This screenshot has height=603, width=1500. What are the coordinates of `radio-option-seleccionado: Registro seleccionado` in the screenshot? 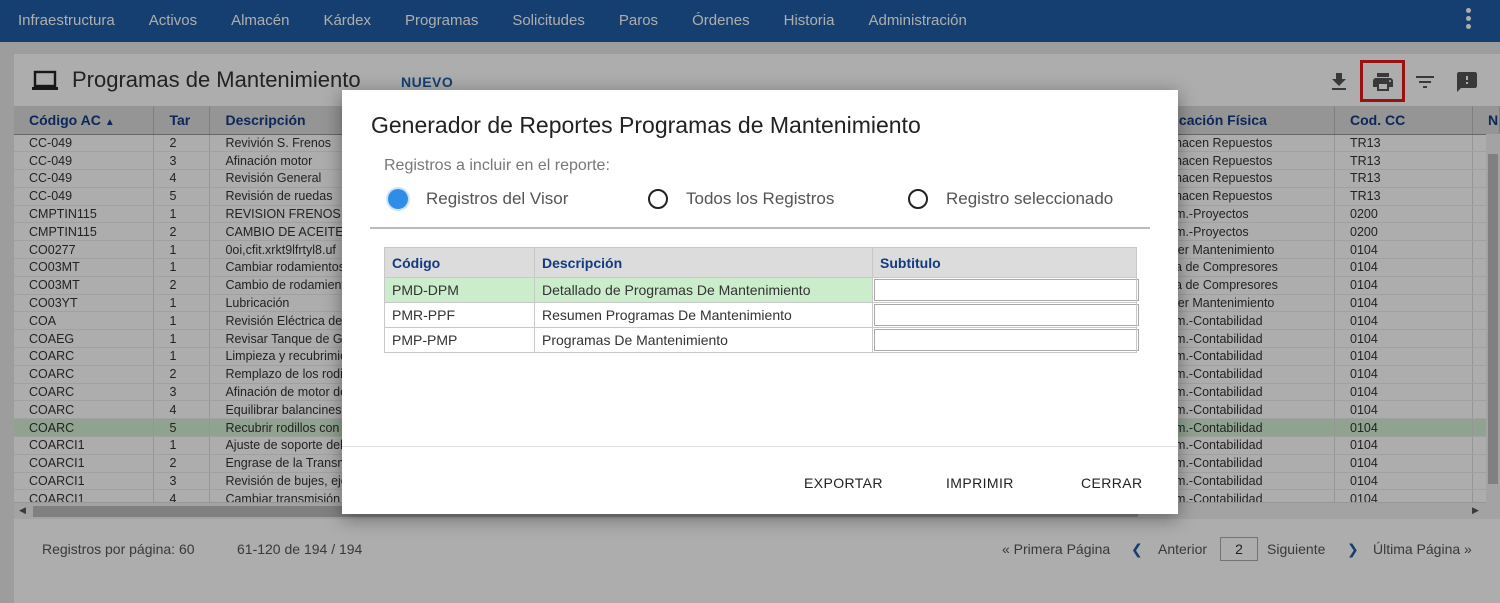 It's located at (1010, 199).